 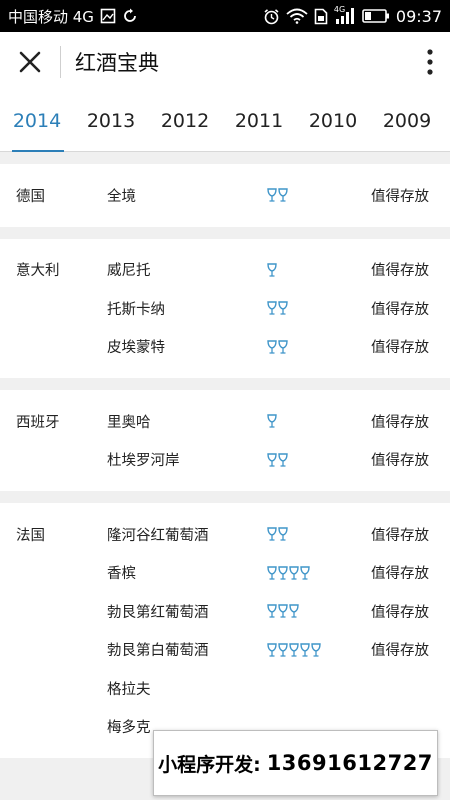 I want to click on close-button, so click(x=30, y=62).